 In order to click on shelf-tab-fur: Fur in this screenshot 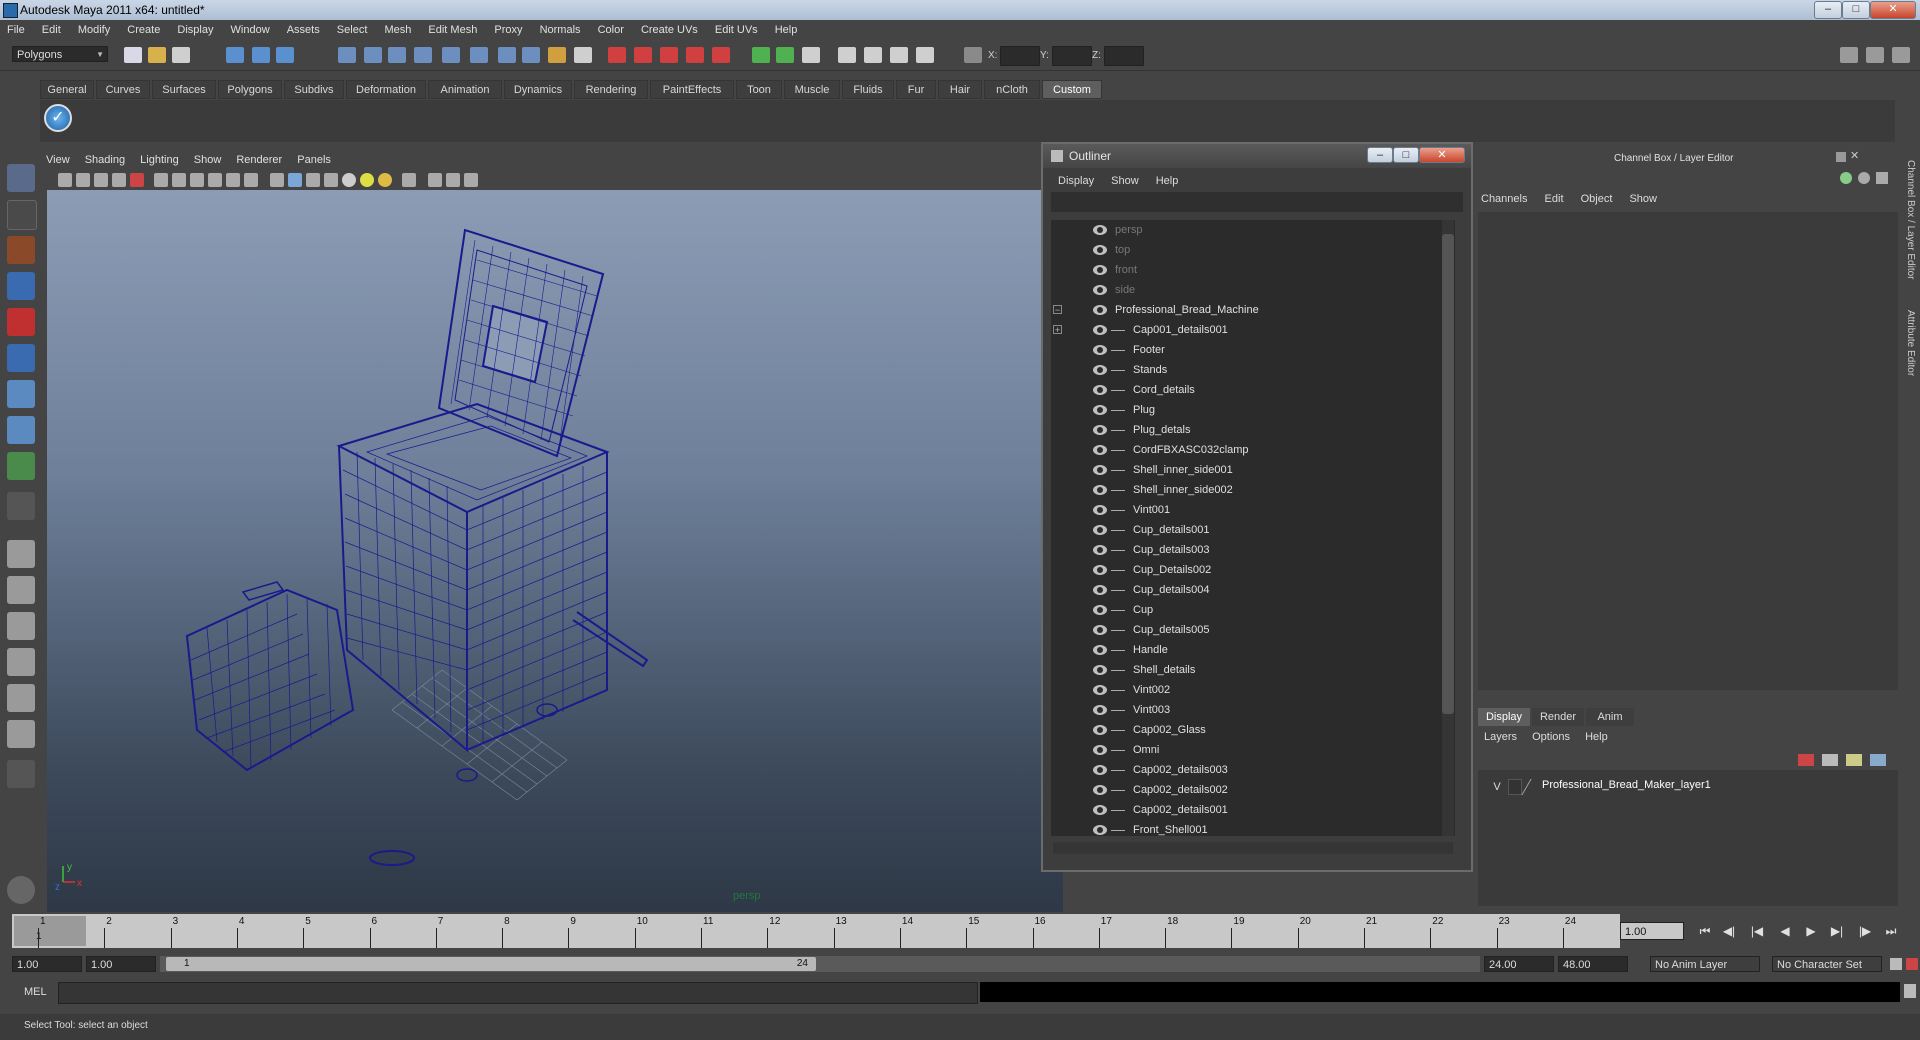, I will do `click(916, 89)`.